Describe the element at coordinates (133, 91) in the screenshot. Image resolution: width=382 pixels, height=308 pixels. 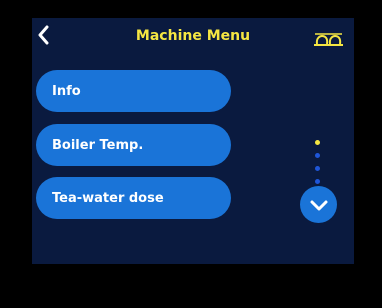
I see `menu-item-info: Info` at that location.